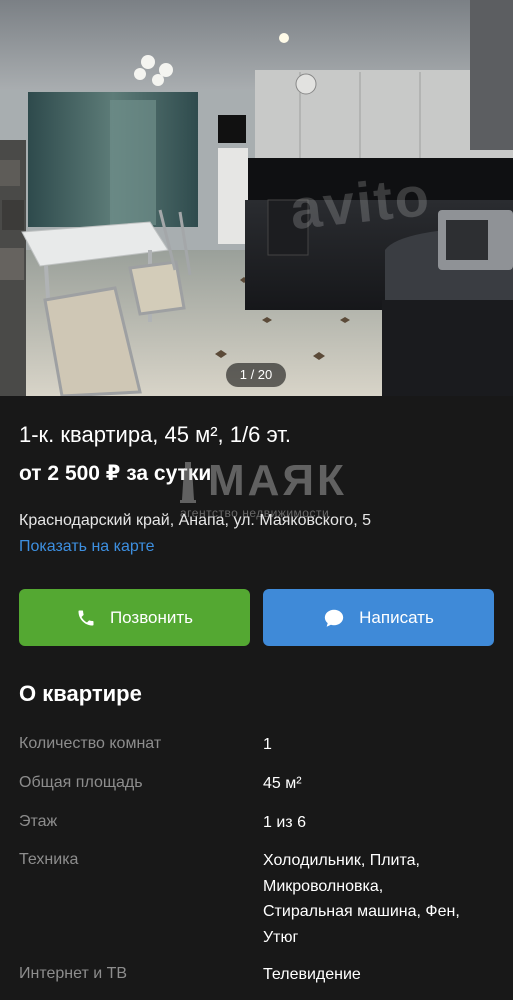 The width and height of the screenshot is (513, 1000). What do you see at coordinates (90, 743) in the screenshot?
I see `spec-label: Количество комнат` at bounding box center [90, 743].